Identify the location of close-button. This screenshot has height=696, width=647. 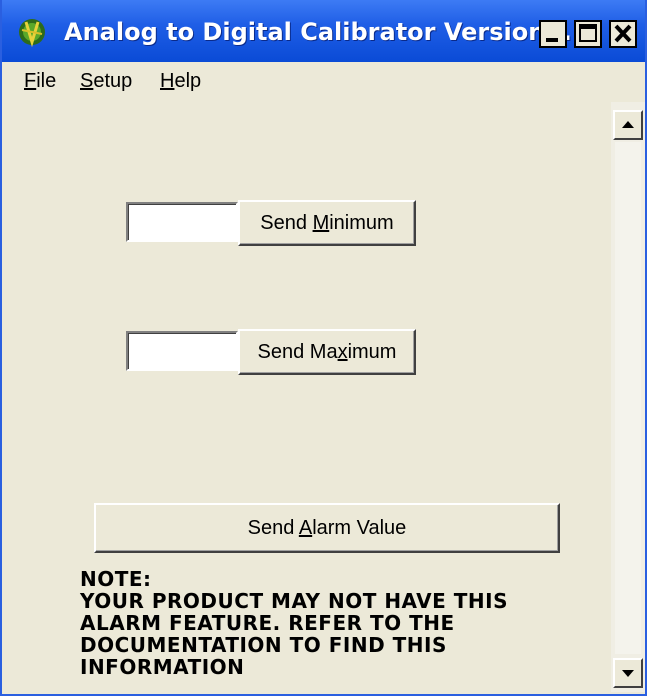
(623, 34).